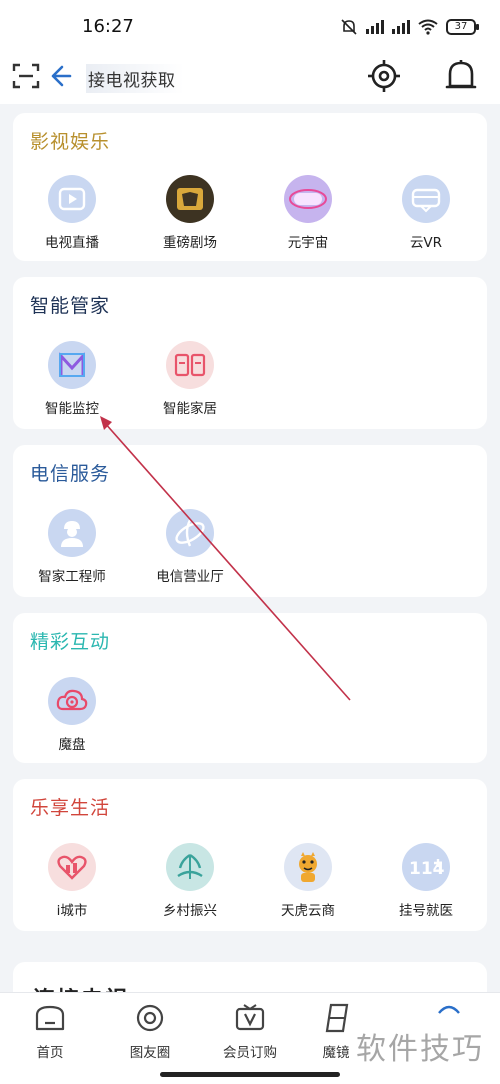  What do you see at coordinates (190, 881) in the screenshot?
I see `item-village: 乡村振兴` at bounding box center [190, 881].